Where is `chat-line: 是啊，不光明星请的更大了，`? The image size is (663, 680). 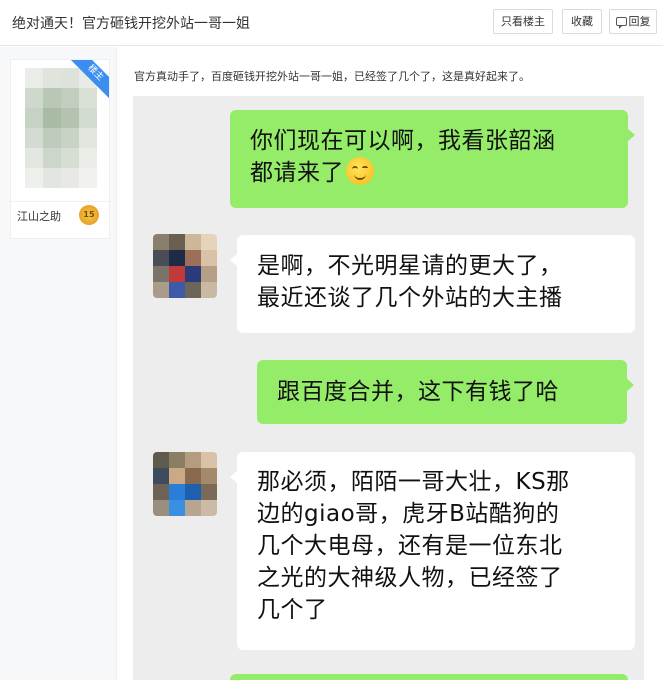 chat-line: 是啊，不光明星请的更大了， is located at coordinates (410, 266).